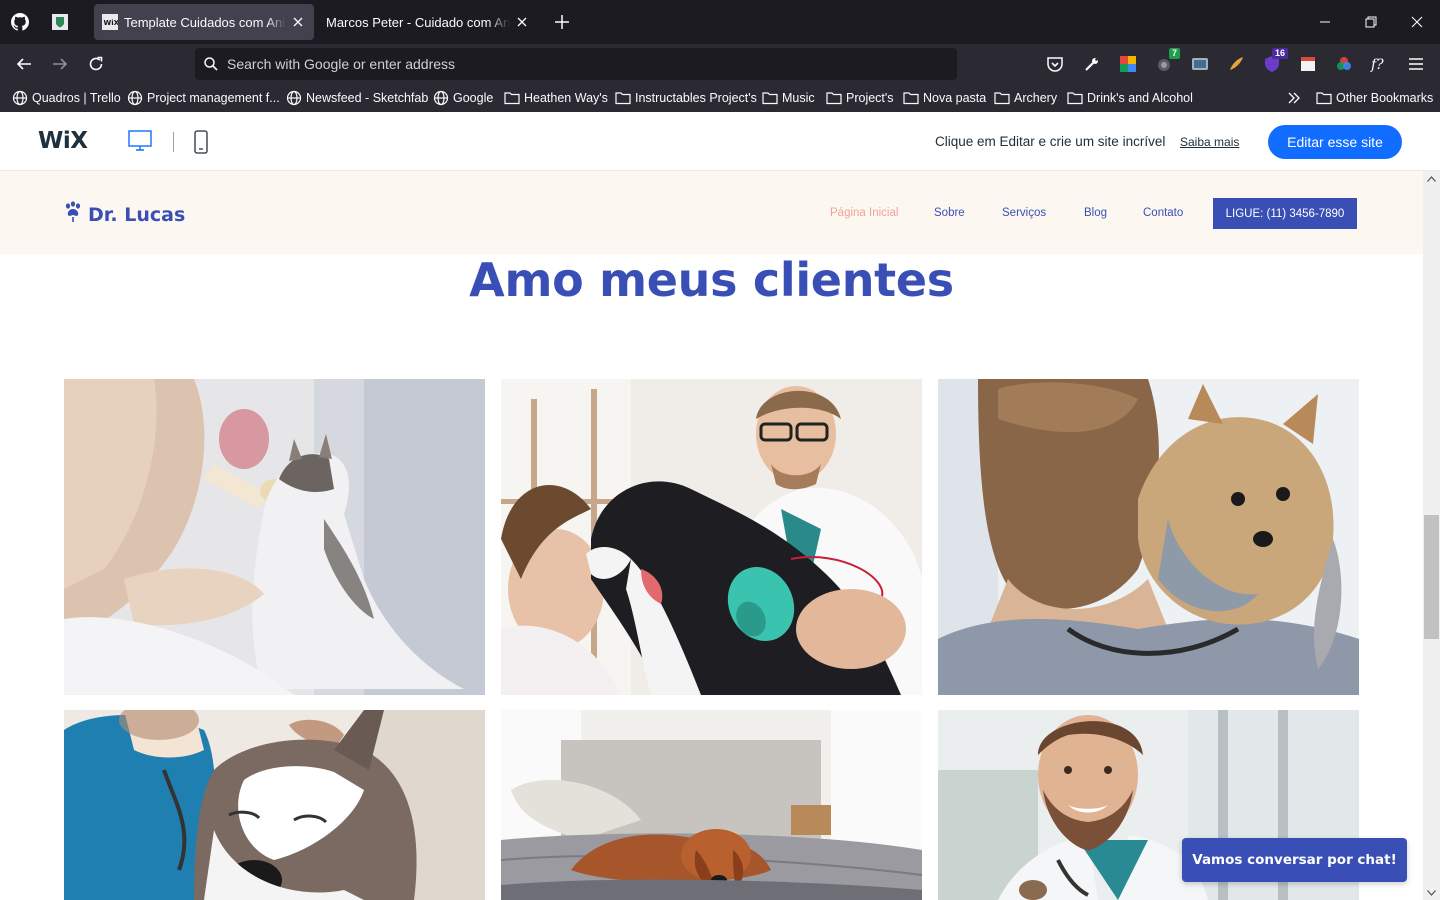 The height and width of the screenshot is (900, 1440). What do you see at coordinates (949, 213) in the screenshot?
I see `menu-about: Sobre` at bounding box center [949, 213].